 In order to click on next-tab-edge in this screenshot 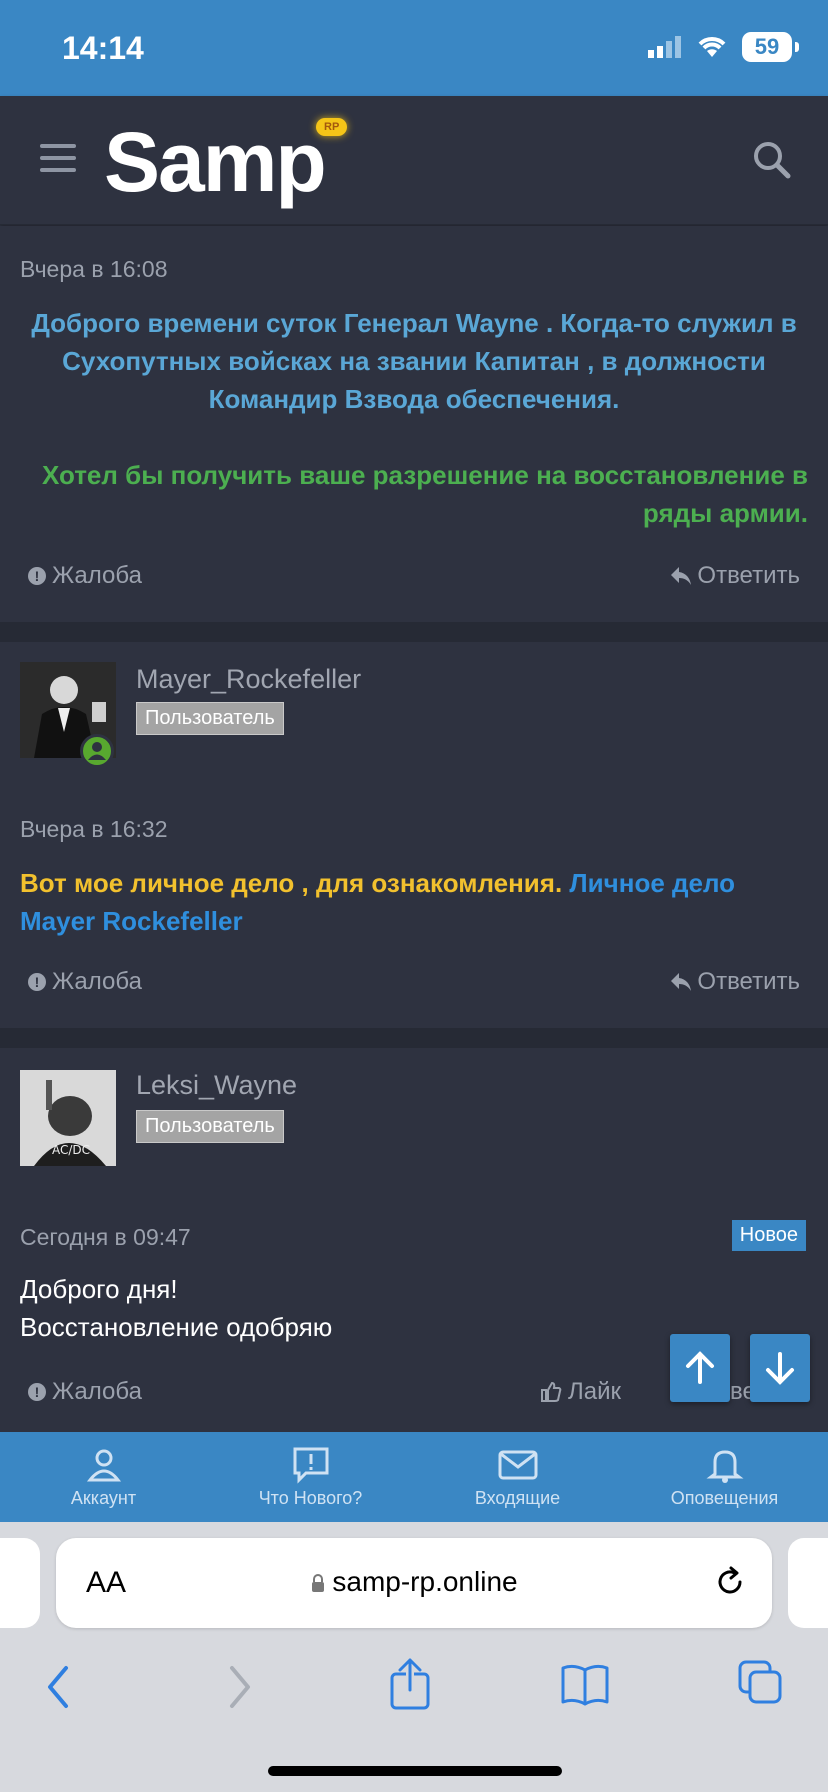, I will do `click(808, 1583)`.